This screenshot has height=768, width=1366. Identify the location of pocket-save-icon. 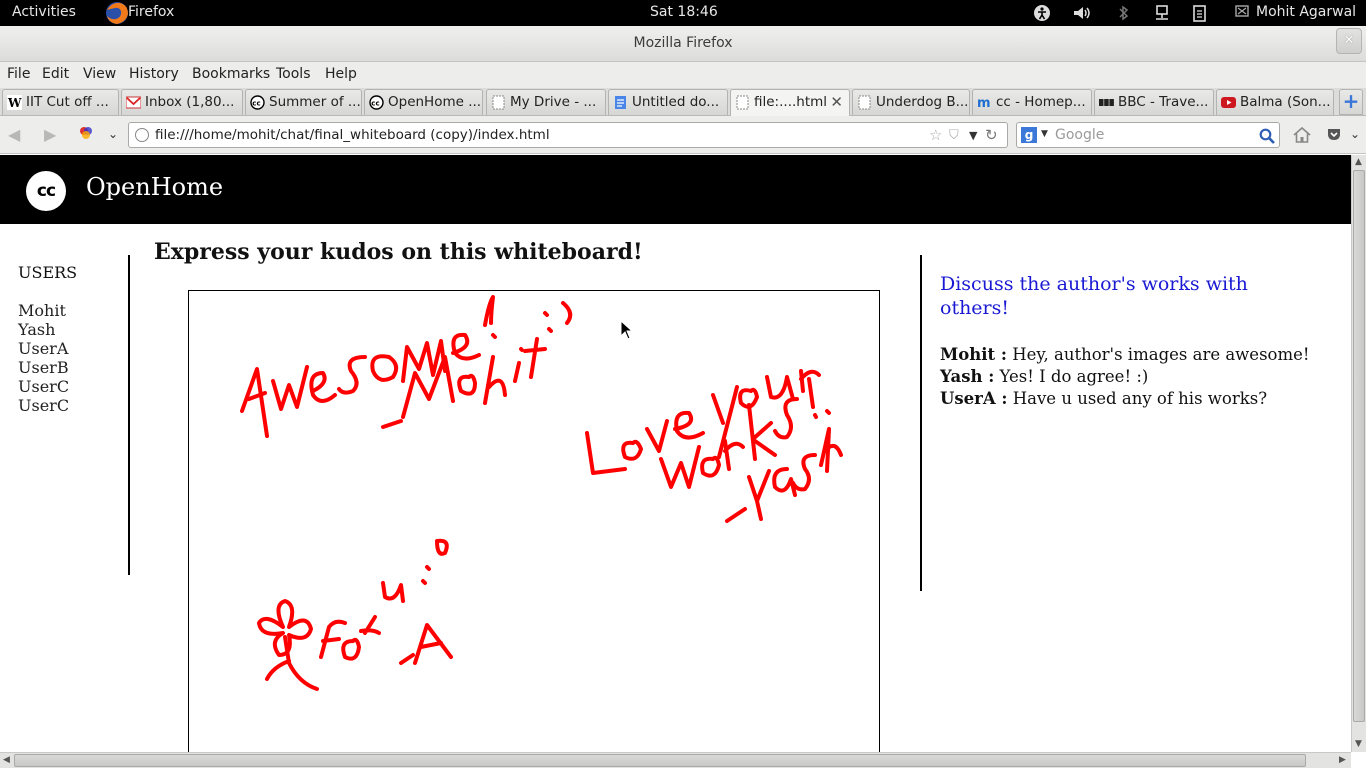
(1334, 134).